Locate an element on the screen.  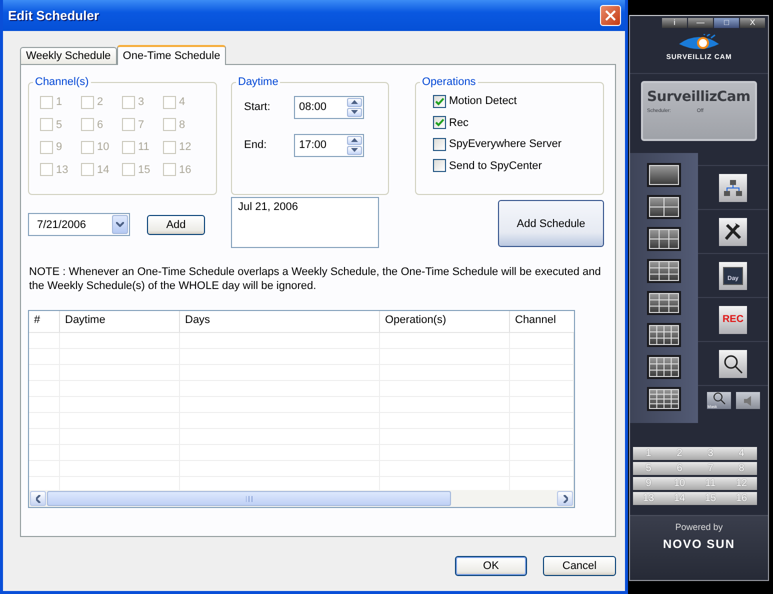
group-title: Channel(s) is located at coordinates (62, 82).